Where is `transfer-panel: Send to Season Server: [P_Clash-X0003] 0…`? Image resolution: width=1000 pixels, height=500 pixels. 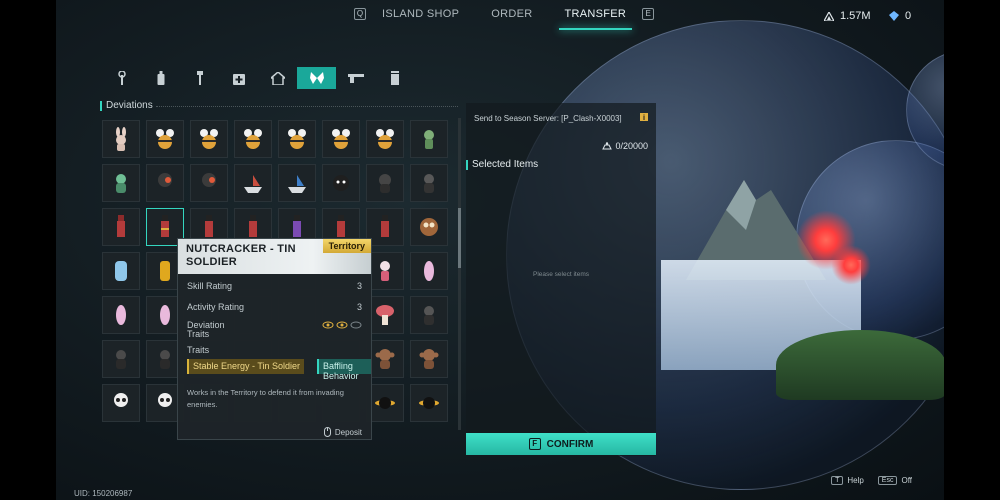 transfer-panel: Send to Season Server: [P_Clash-X0003] 0… is located at coordinates (561, 279).